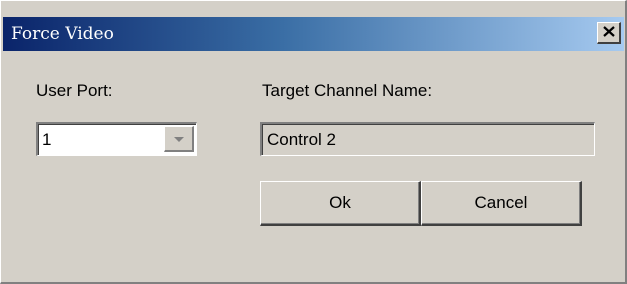  I want to click on title-bar: Force Video, so click(313, 34).